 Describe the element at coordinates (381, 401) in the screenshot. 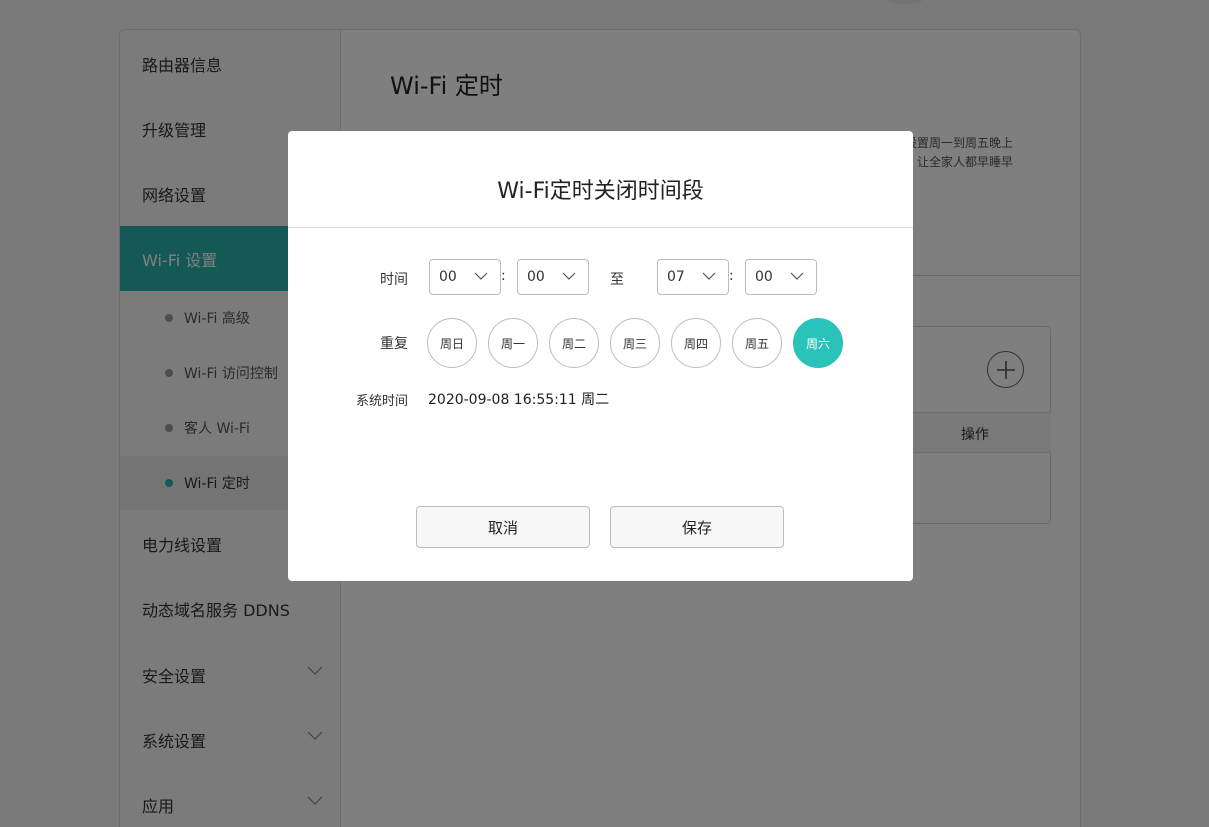

I see `system-time-label: 系统时间` at that location.